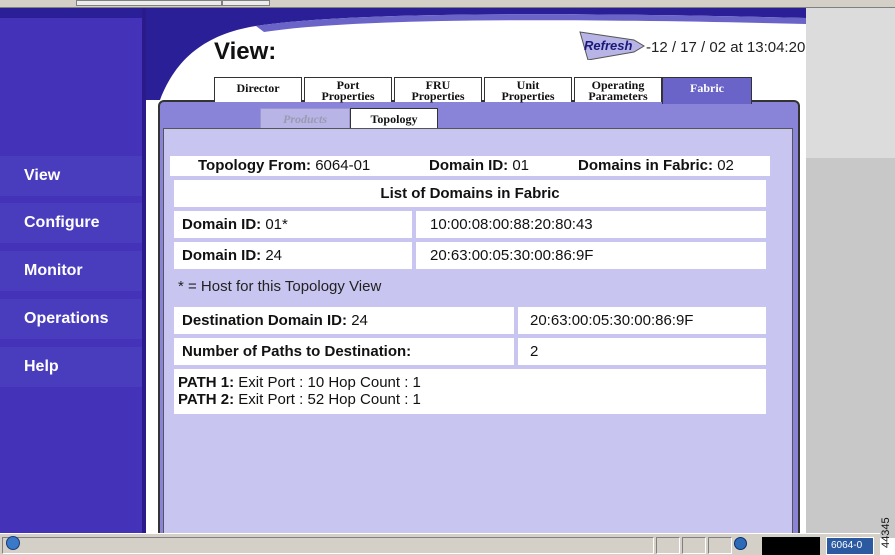 This screenshot has width=895, height=555. I want to click on tab-director-label: Director, so click(258, 88).